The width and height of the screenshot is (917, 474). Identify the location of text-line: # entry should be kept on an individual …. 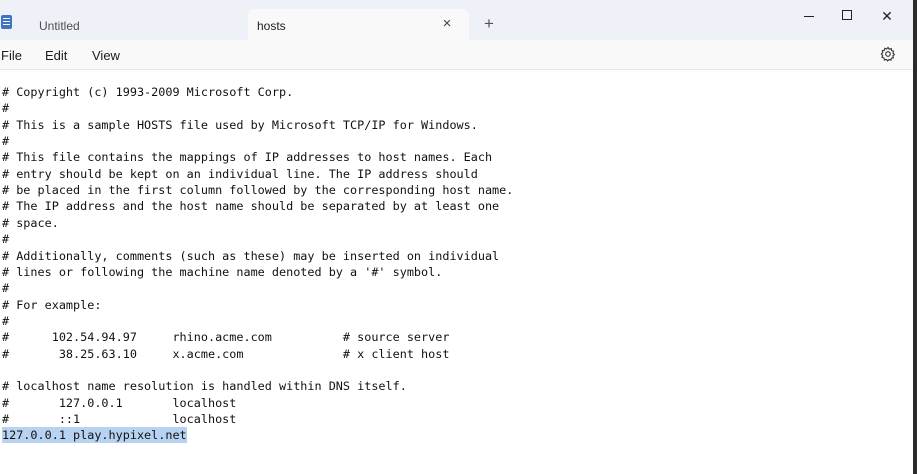
(240, 174).